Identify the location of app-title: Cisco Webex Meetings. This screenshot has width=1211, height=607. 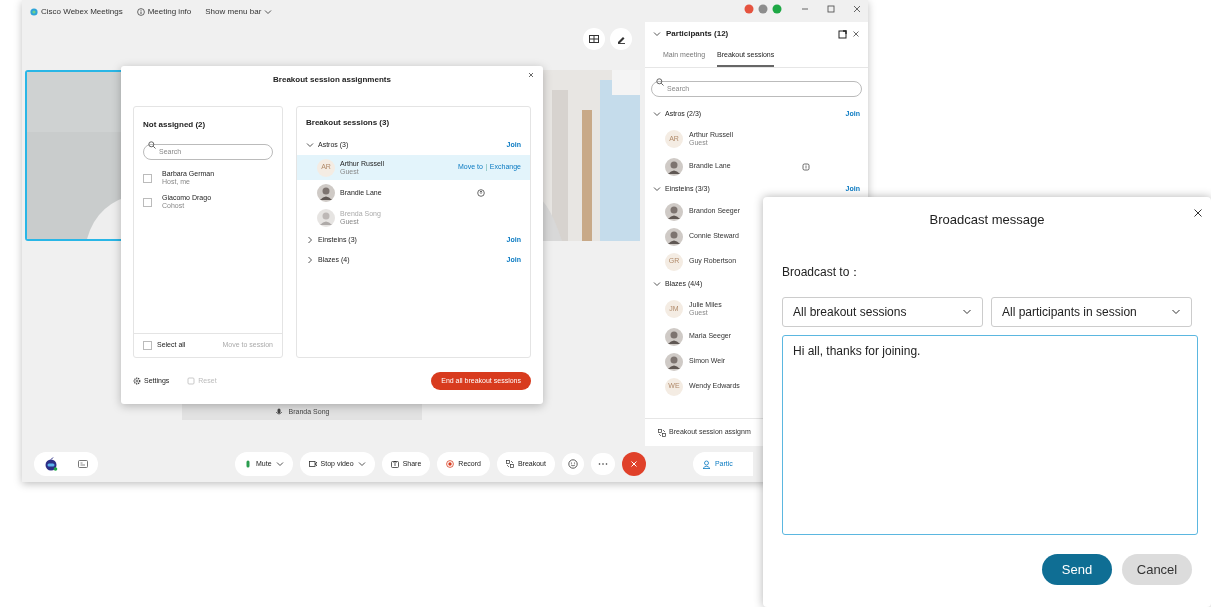
(82, 12).